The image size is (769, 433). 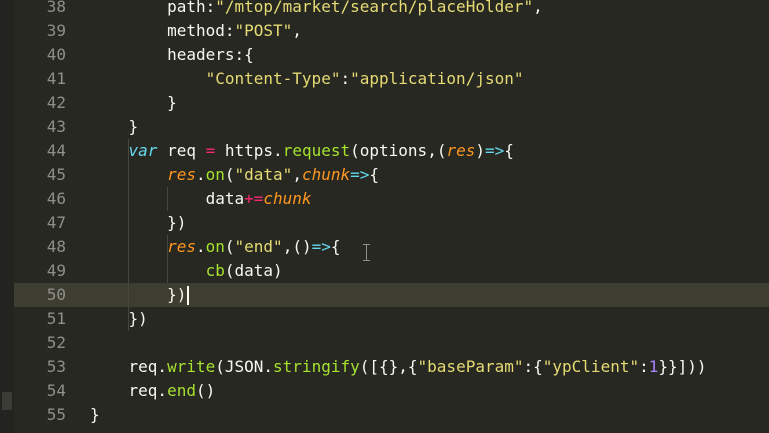 What do you see at coordinates (253, 270) in the screenshot?
I see `code-token: (data)` at bounding box center [253, 270].